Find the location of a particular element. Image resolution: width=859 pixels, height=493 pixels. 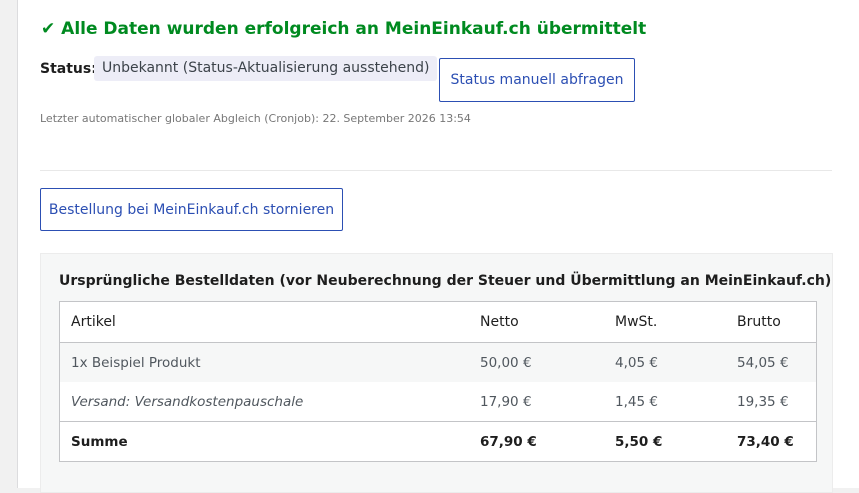

cell-gross: 19,35 € is located at coordinates (763, 401).